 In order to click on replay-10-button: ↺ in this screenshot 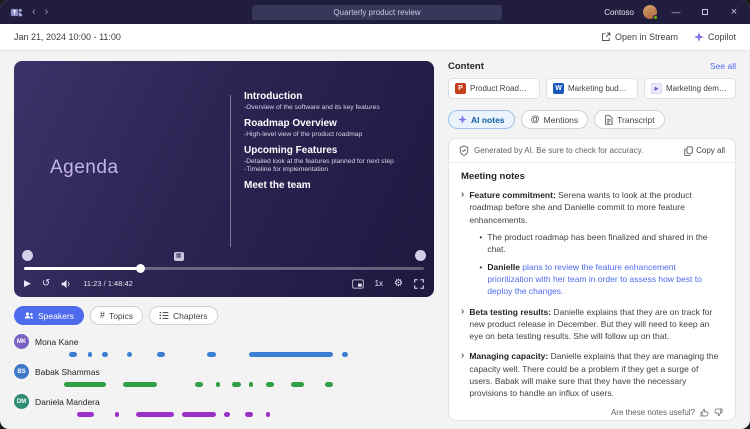, I will do `click(46, 283)`.